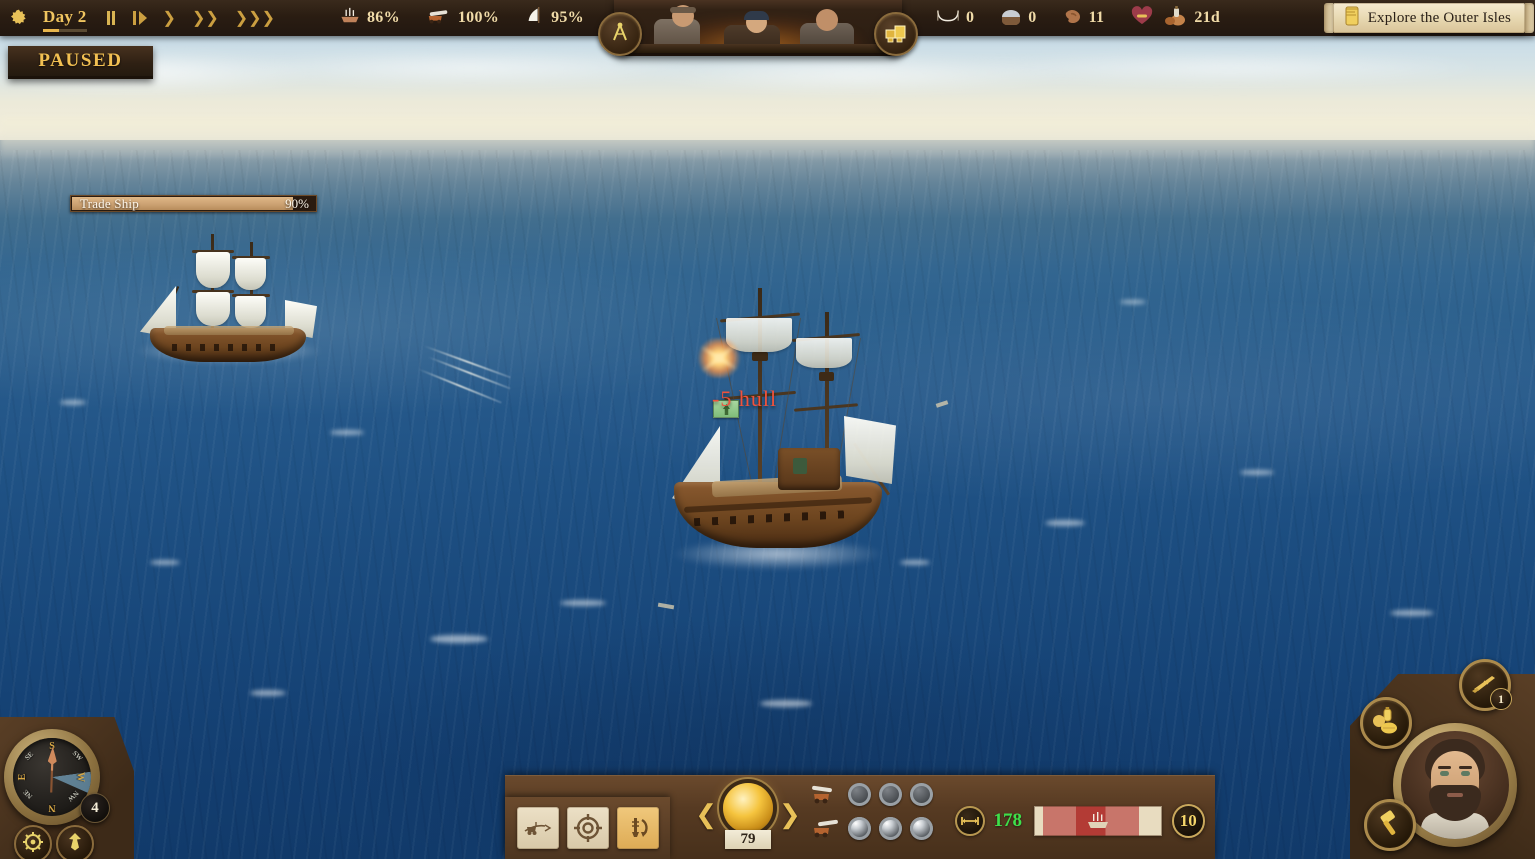 The image size is (1535, 859). I want to click on combat-action-bar: ❮ ❯ 79 178 10, so click(860, 817).